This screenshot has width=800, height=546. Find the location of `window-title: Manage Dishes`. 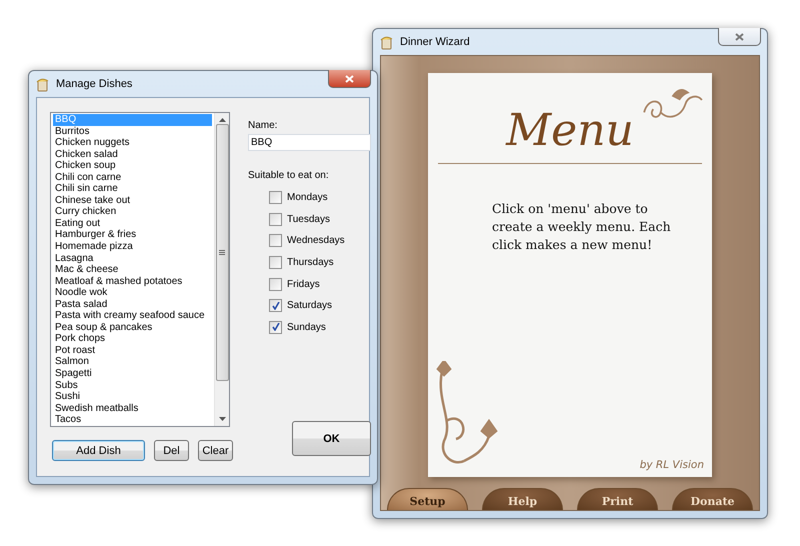

window-title: Manage Dishes is located at coordinates (94, 84).